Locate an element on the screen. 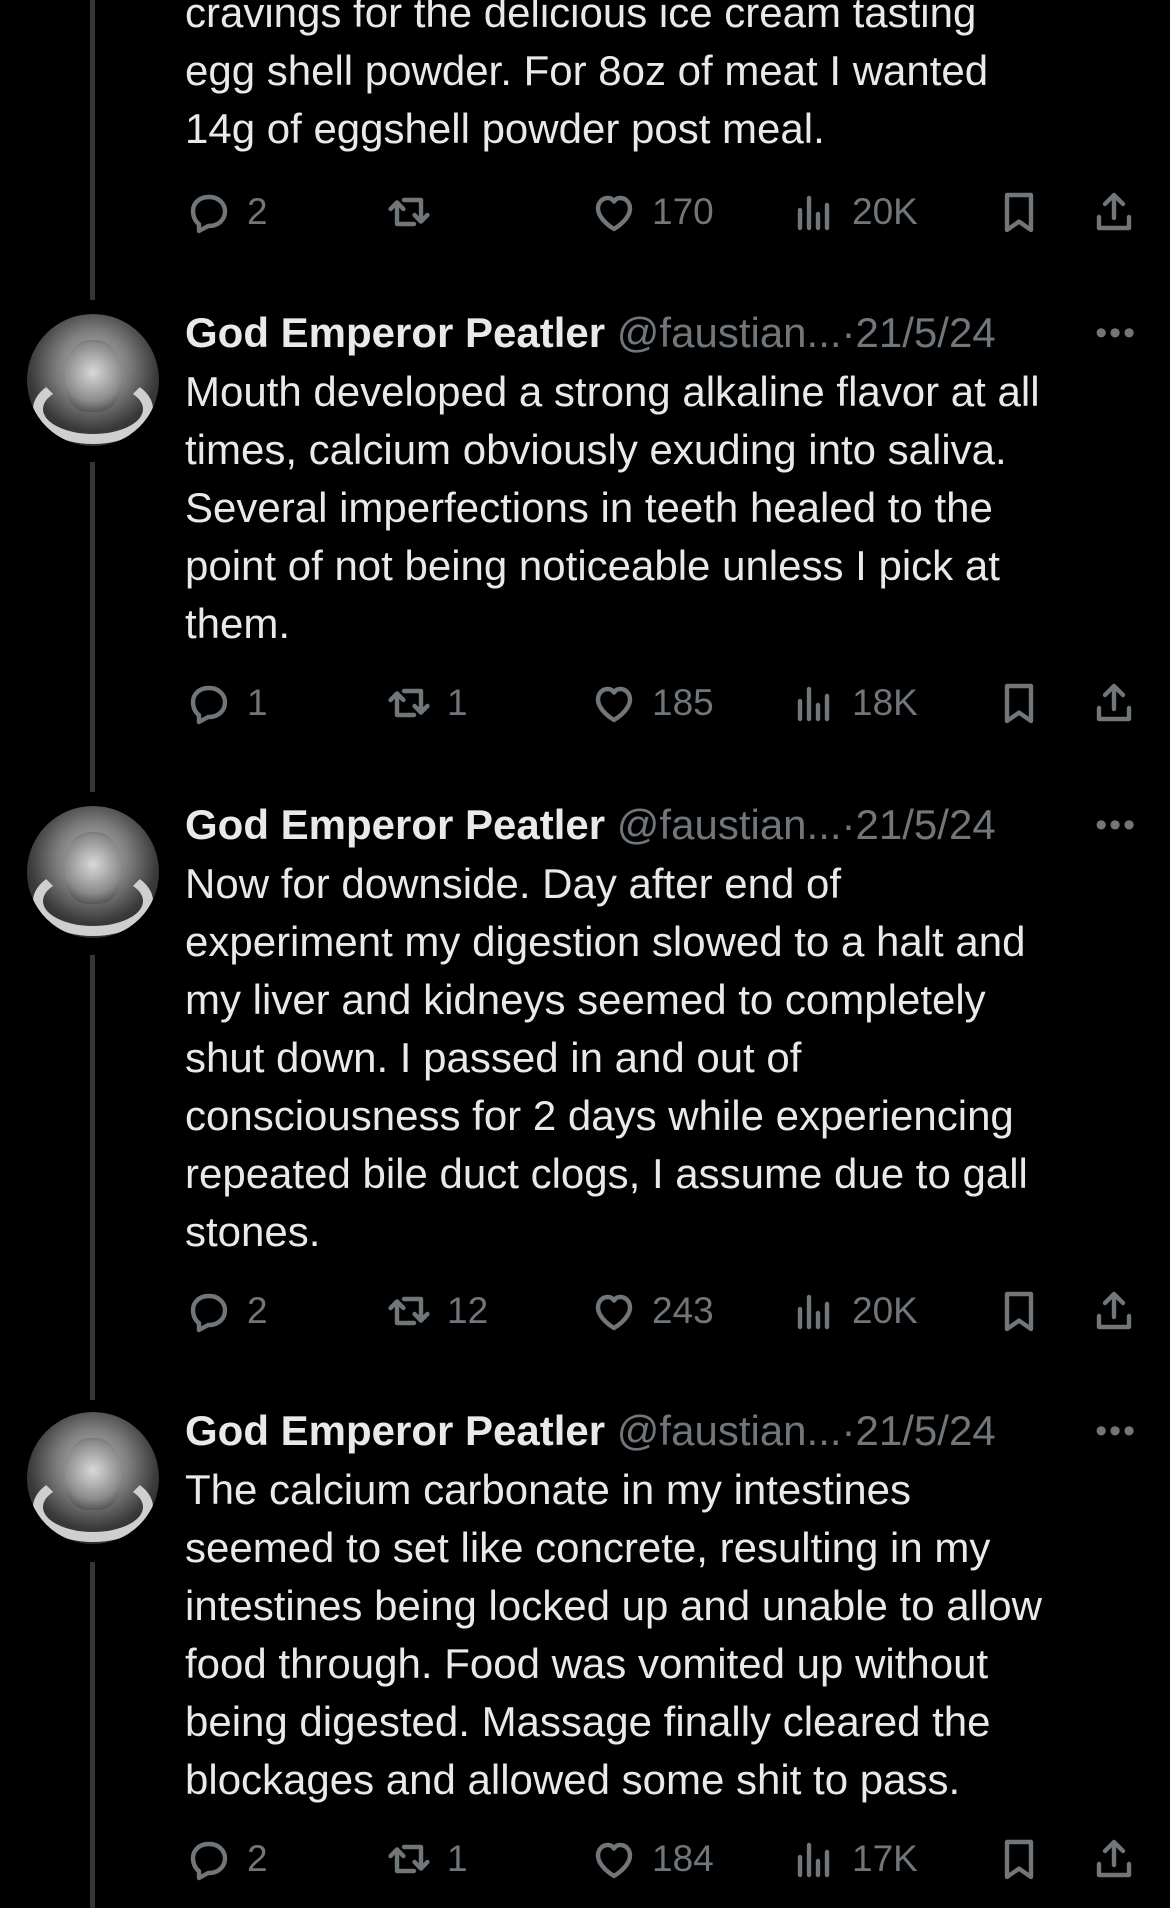  tweet-actions: 2 12 243 20K is located at coordinates (665, 1311).